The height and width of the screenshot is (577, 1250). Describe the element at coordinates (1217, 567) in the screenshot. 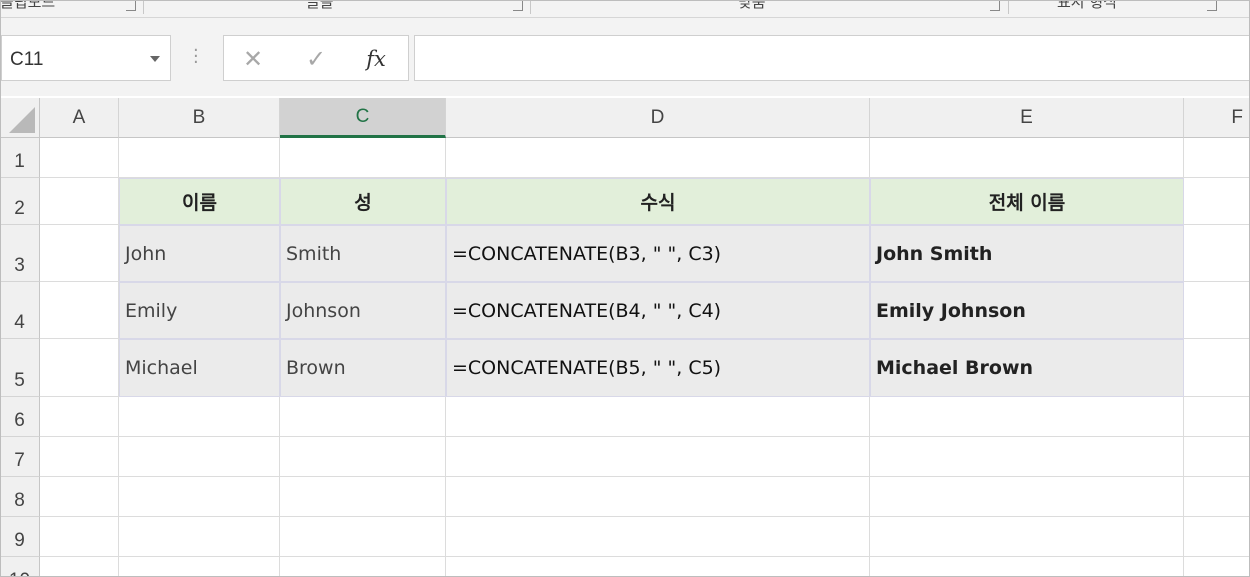

I see `cell-f10` at that location.